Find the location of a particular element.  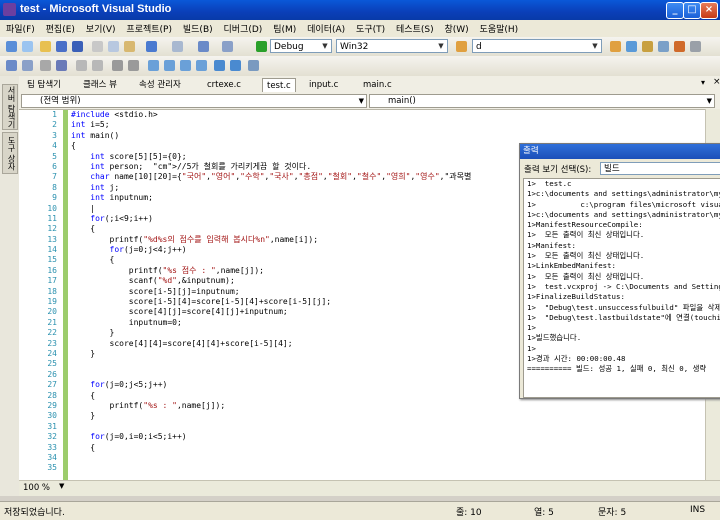

solution-explorer-icon is located at coordinates (631, 46).